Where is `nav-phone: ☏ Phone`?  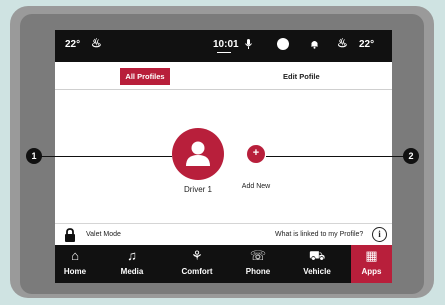
nav-phone: ☏ Phone is located at coordinates (258, 264).